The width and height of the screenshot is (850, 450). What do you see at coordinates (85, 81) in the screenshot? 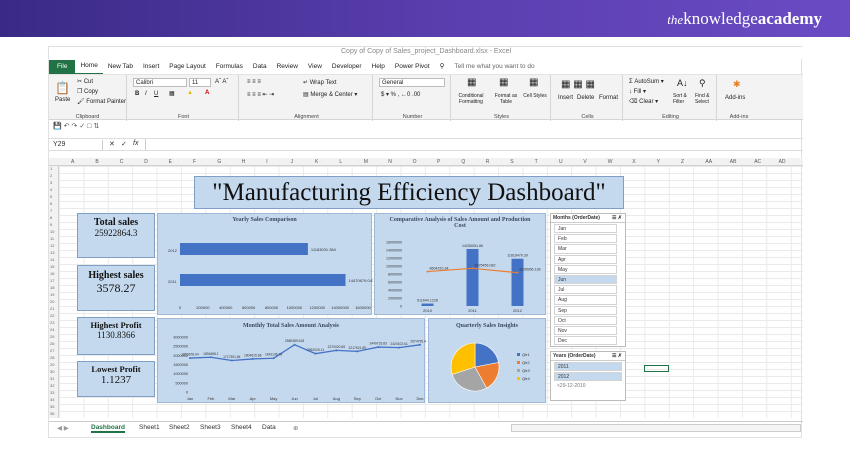
I see `cut-button: ✂ Cut` at bounding box center [85, 81].